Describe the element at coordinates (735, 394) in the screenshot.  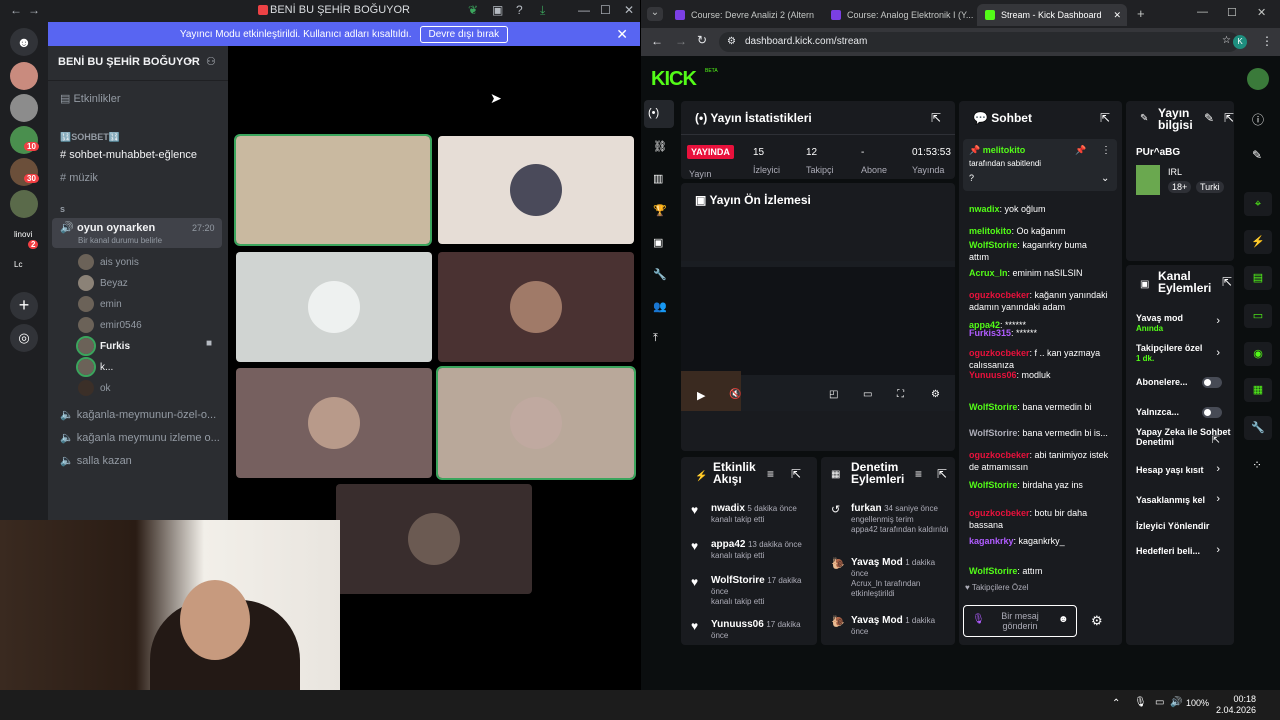
I see `mute-icon: 🔇` at that location.